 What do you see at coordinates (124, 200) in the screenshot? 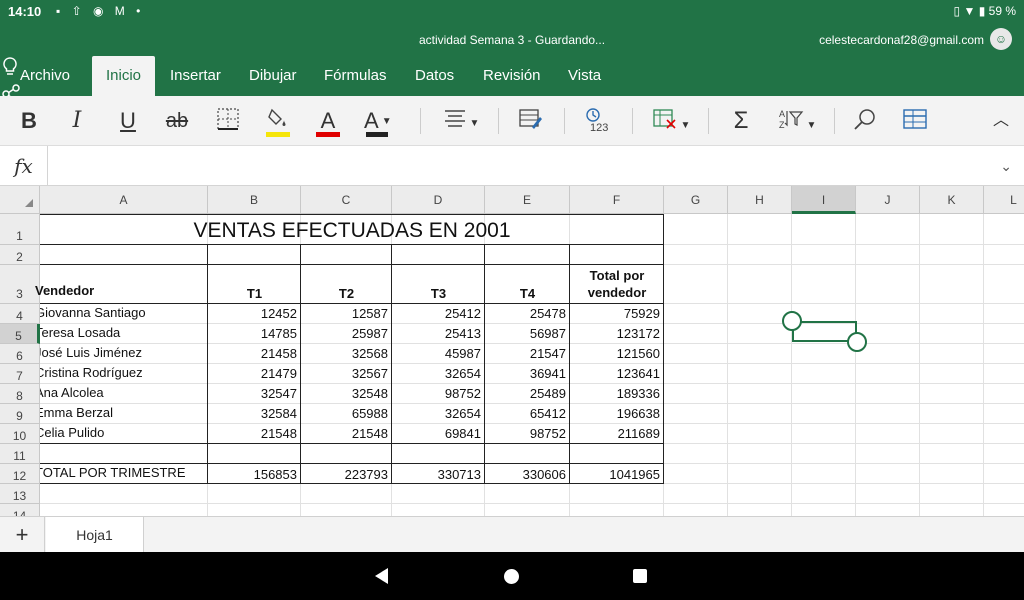
I see `column-header-a: A` at bounding box center [124, 200].